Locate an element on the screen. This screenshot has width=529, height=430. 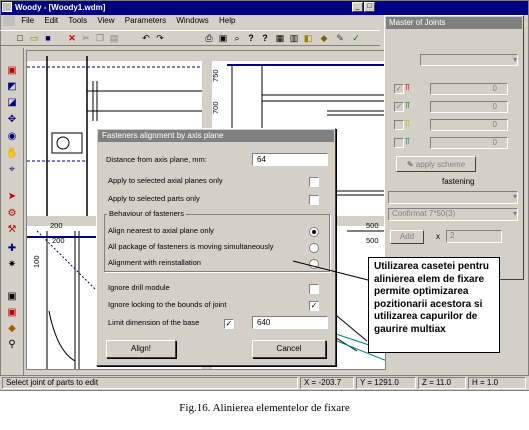
status-h: H = 1.0 is located at coordinates (497, 383).